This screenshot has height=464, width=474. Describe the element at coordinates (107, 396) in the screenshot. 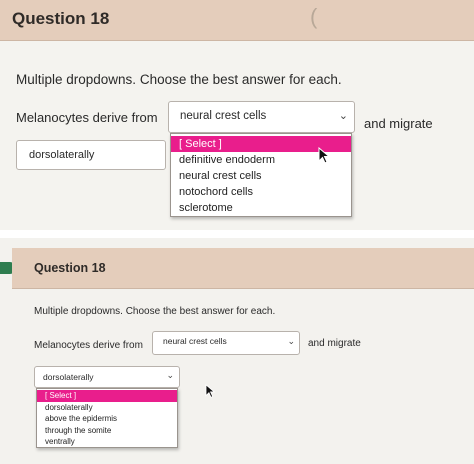

I see `dropdown-option: [ Select ]` at that location.